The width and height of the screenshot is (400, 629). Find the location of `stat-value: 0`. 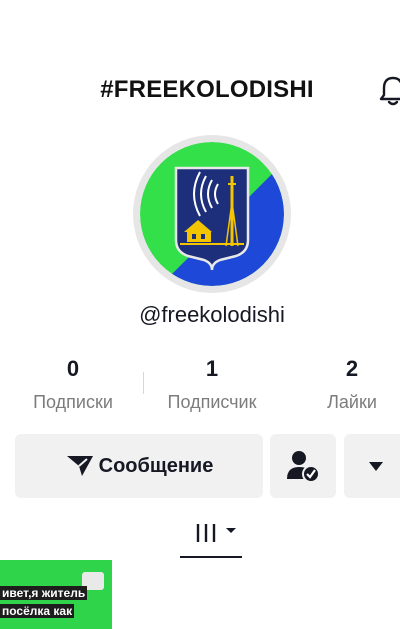

stat-value: 0 is located at coordinates (73, 368).